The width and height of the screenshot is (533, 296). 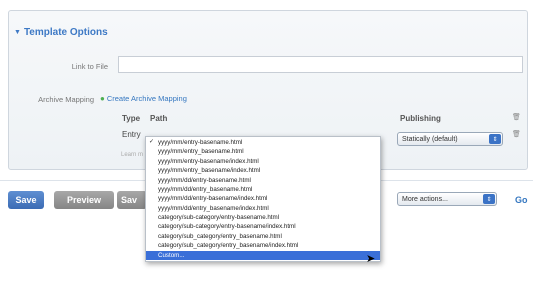 I want to click on learn-more-link: Learn m, so click(x=132, y=155).